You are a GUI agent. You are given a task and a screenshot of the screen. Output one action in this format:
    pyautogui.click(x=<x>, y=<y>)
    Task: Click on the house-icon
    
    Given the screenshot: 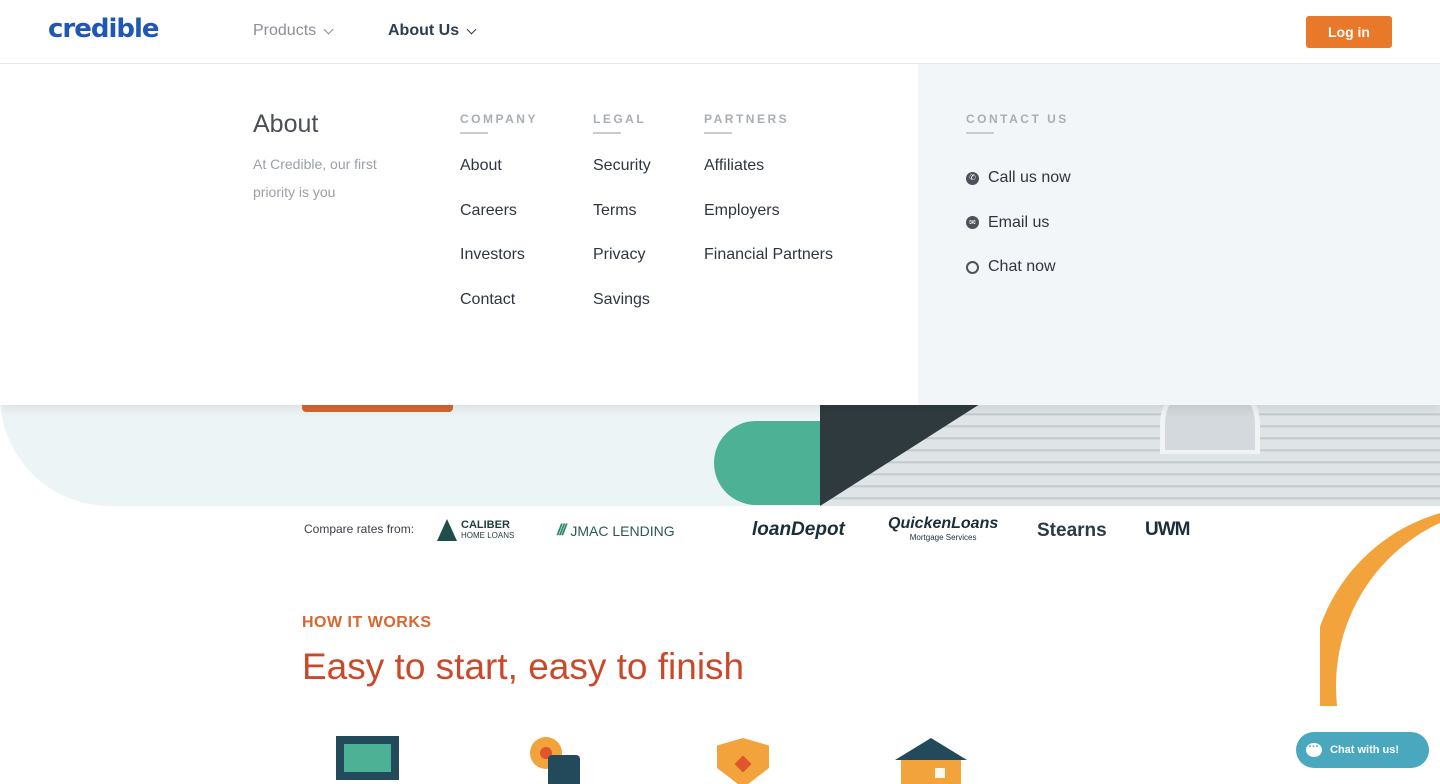 What is the action you would take?
    pyautogui.click(x=931, y=761)
    